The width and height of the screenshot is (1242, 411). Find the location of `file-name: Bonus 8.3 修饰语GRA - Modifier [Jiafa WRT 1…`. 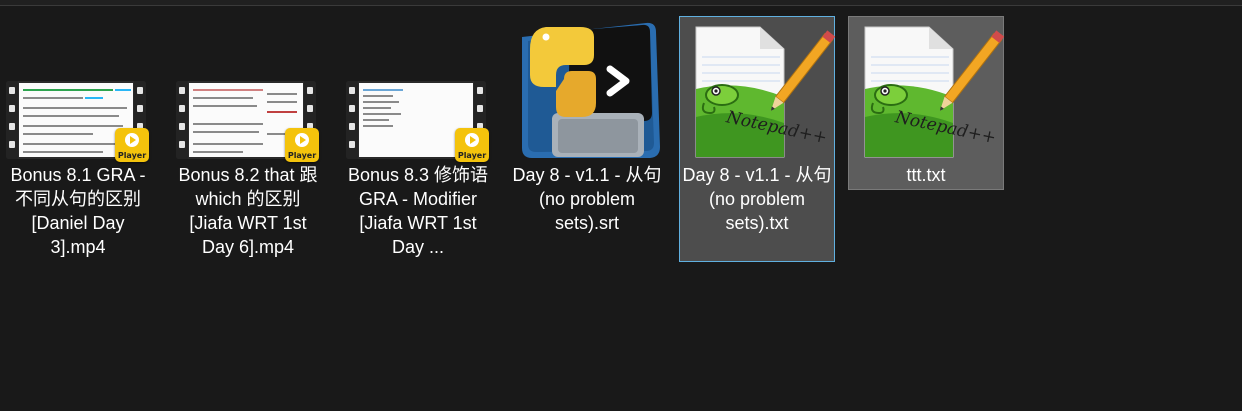

file-name: Bonus 8.3 修饰语GRA - Modifier [Jiafa WRT 1… is located at coordinates (418, 211).